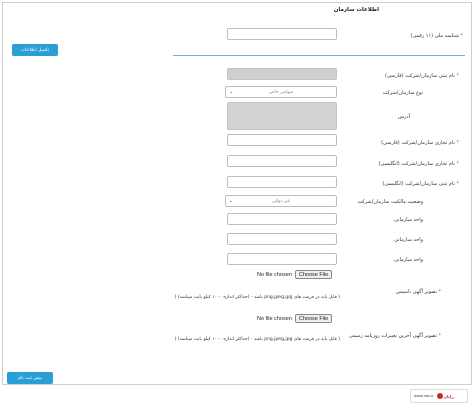  Describe the element at coordinates (403, 117) in the screenshot. I see `address-label: آدرس` at that location.